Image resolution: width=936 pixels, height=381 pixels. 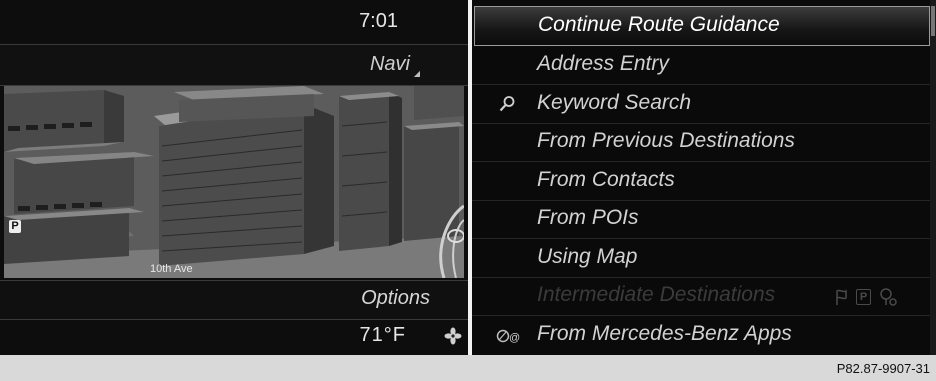 What do you see at coordinates (587, 256) in the screenshot?
I see `menu-item-label: Using Map` at bounding box center [587, 256].